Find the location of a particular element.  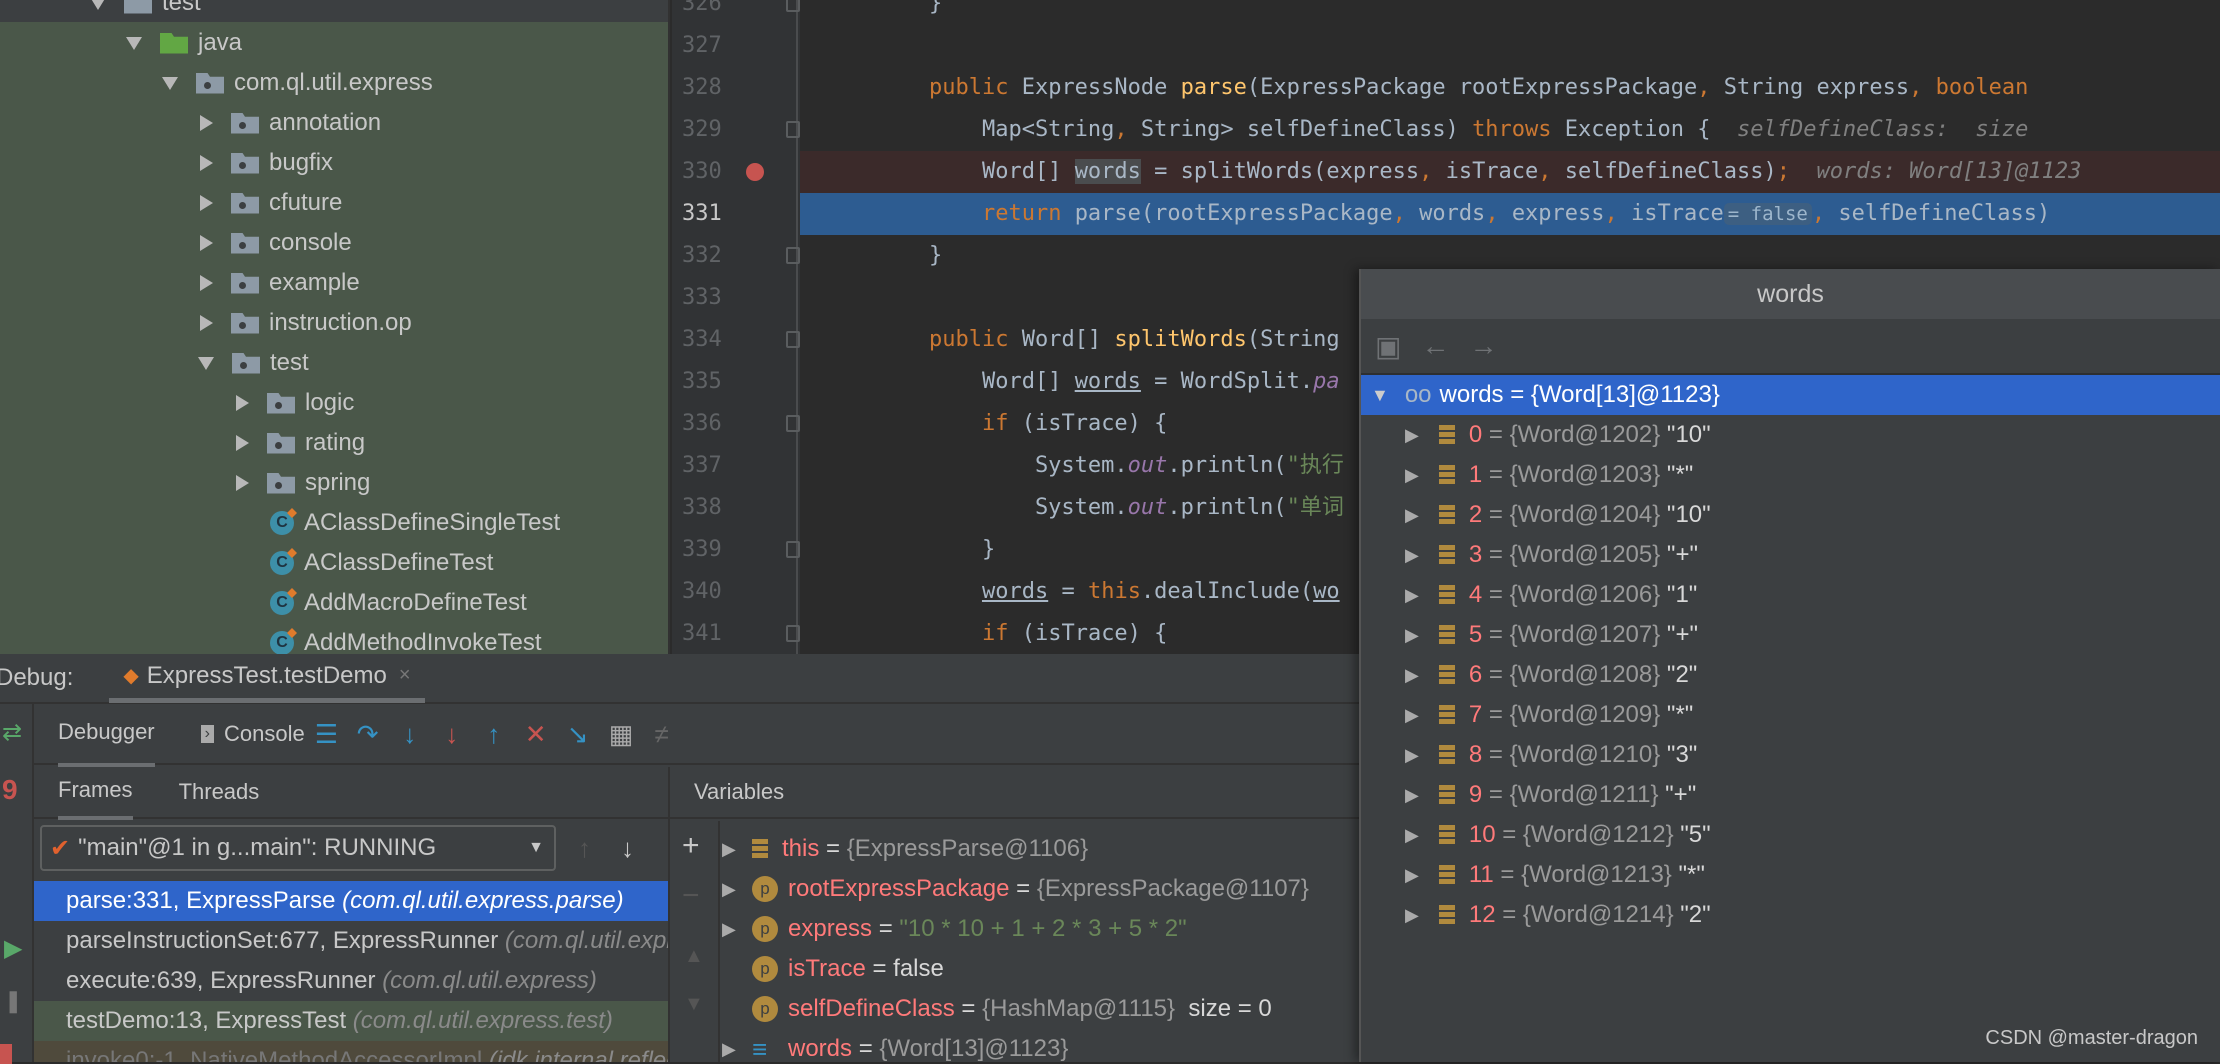

tree-item: C AddMacroDefineTest is located at coordinates (398, 603).